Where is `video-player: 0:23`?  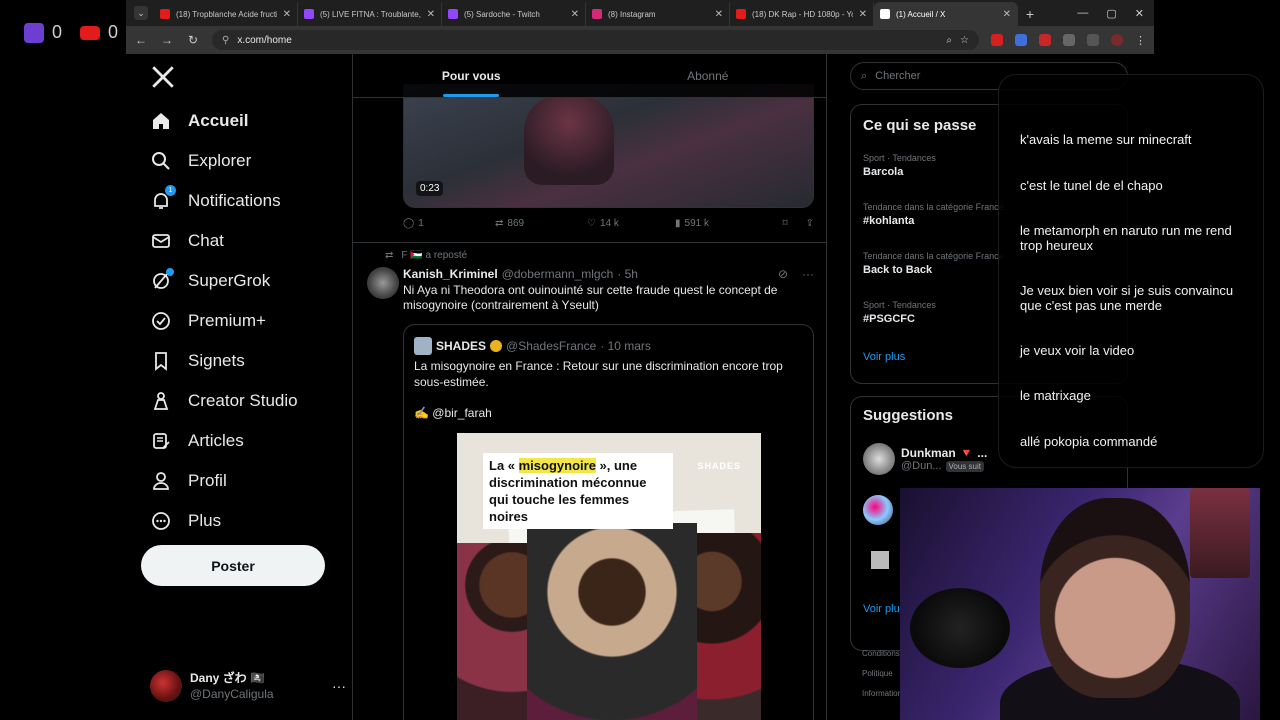 video-player: 0:23 is located at coordinates (608, 146).